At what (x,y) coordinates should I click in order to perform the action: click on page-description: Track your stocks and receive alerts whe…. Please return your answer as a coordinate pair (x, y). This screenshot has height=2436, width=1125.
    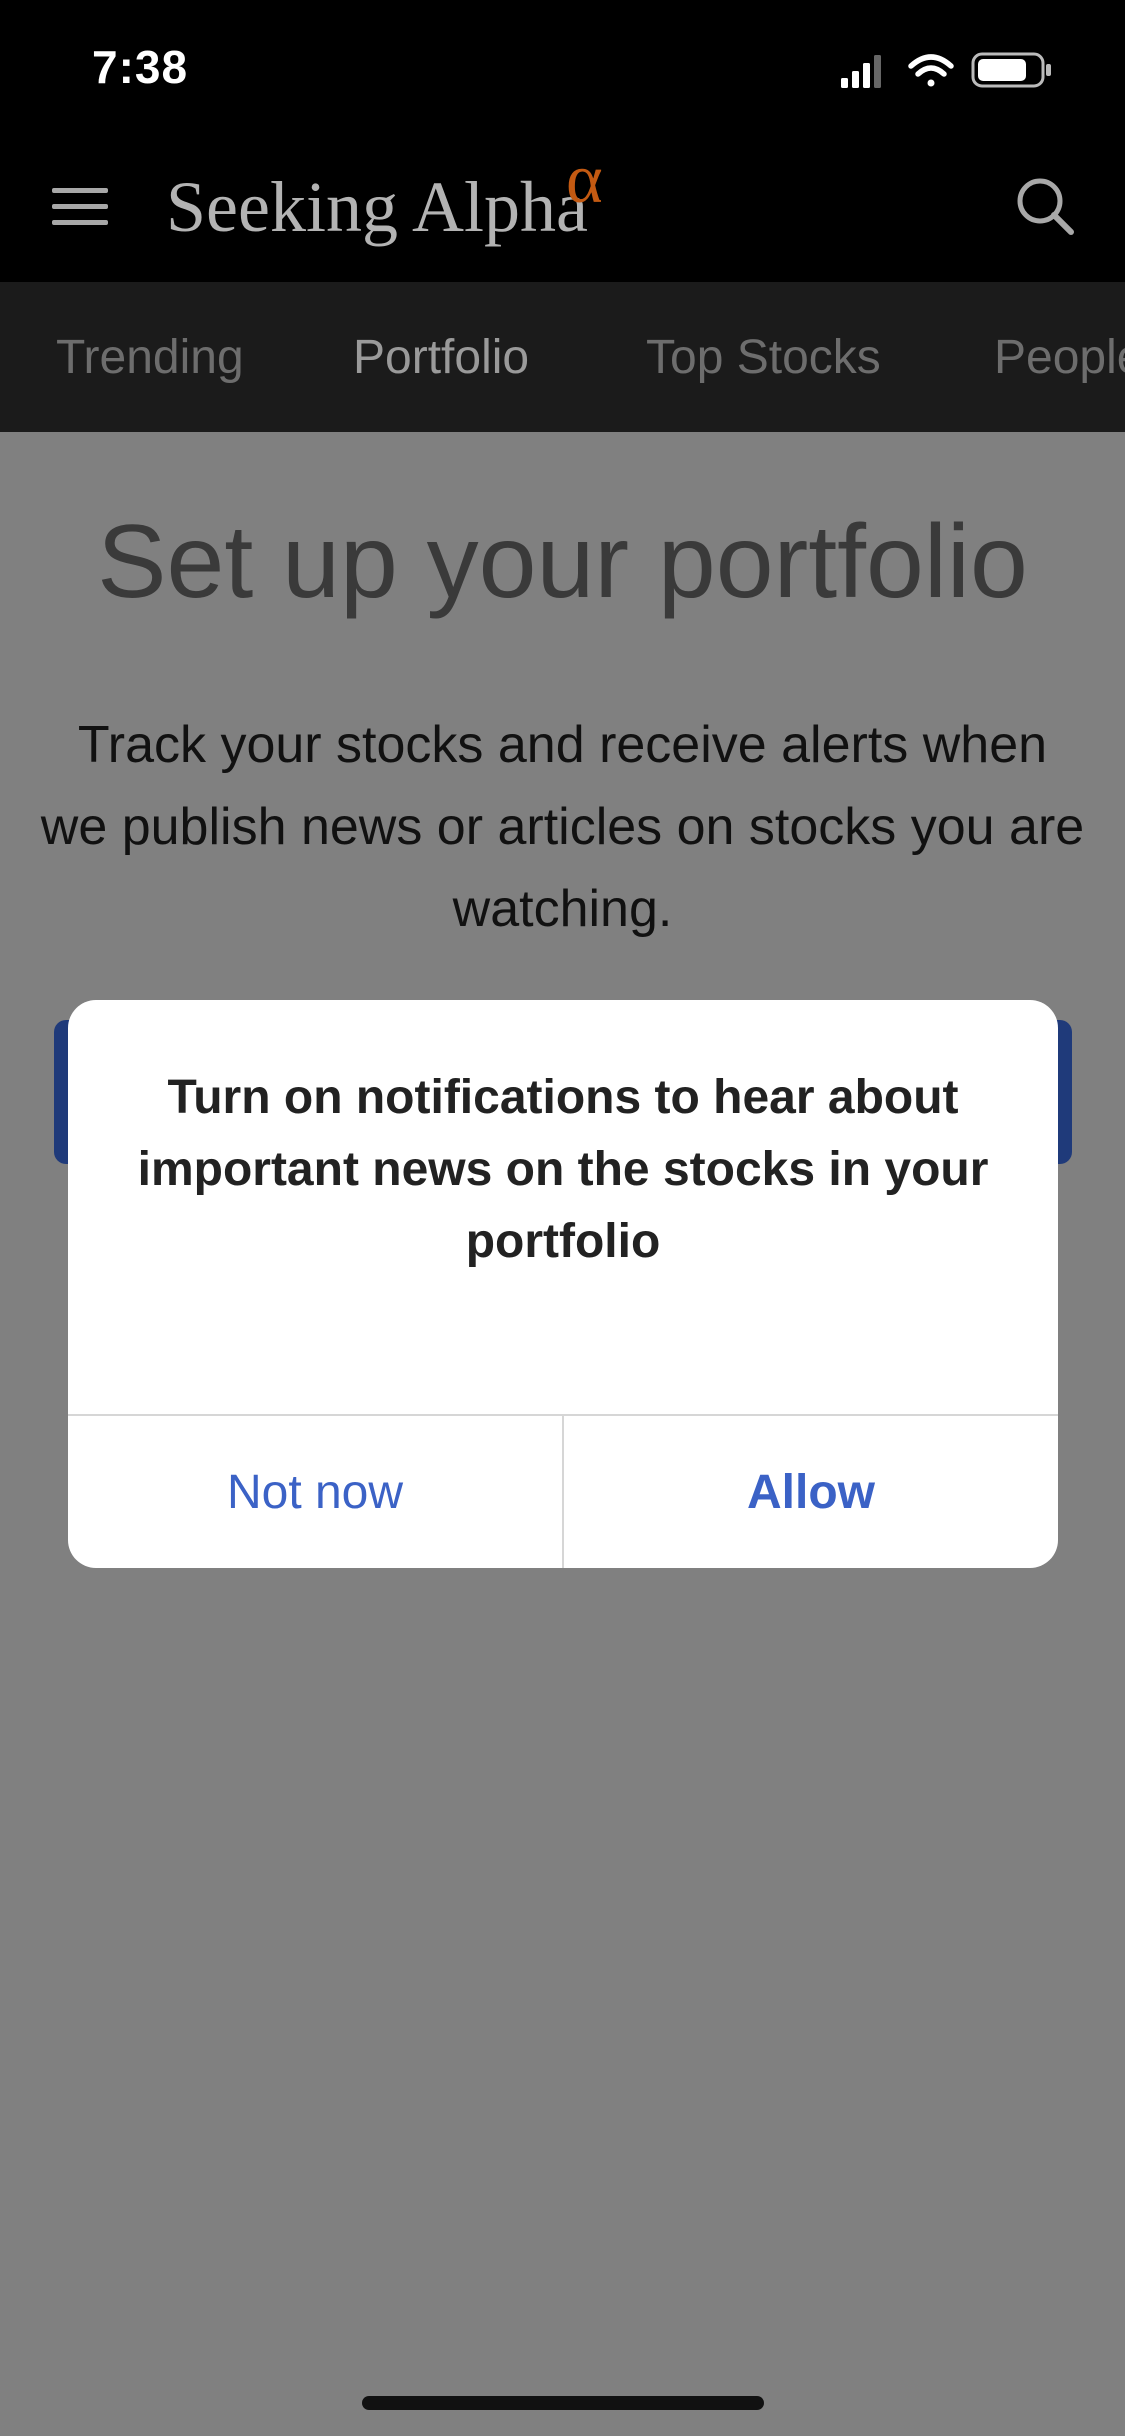
    Looking at the image, I should click on (562, 827).